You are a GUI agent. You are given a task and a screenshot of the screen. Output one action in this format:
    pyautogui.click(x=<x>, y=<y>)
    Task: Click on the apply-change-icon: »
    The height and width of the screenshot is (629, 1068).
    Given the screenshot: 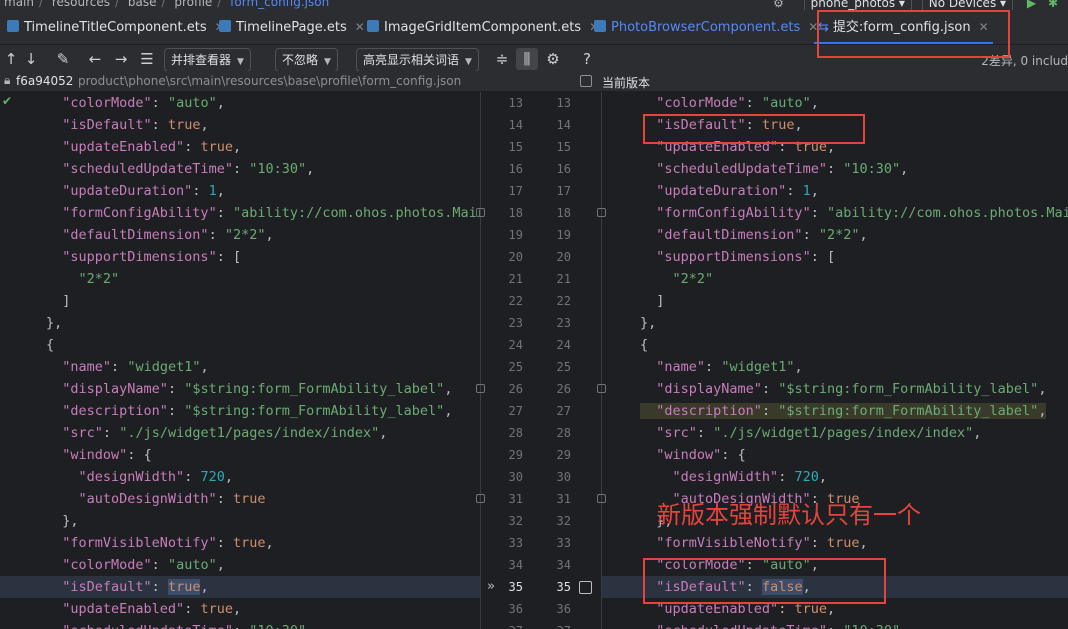 What is the action you would take?
    pyautogui.click(x=491, y=587)
    